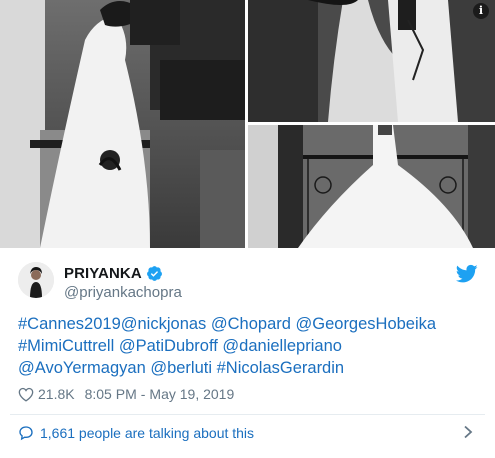 Image resolution: width=495 pixels, height=458 pixels. I want to click on twitter-bird-icon, so click(467, 274).